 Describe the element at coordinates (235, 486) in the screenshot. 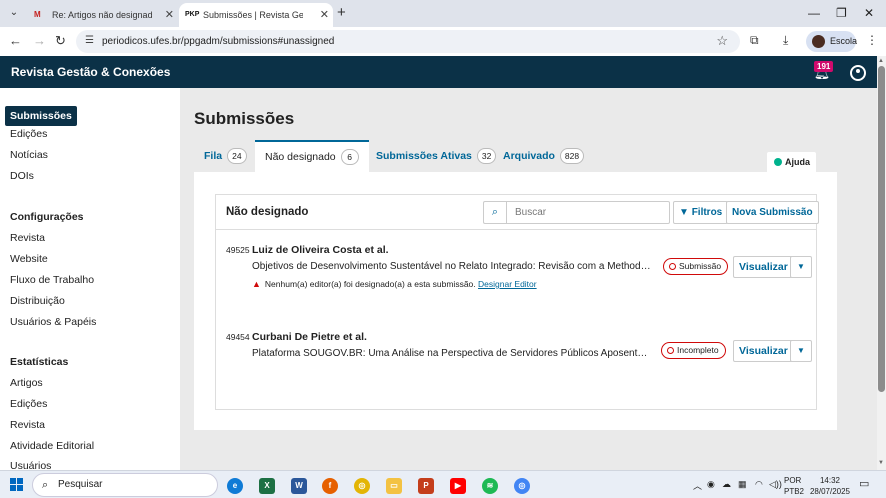

I see `edge-icon: e` at that location.